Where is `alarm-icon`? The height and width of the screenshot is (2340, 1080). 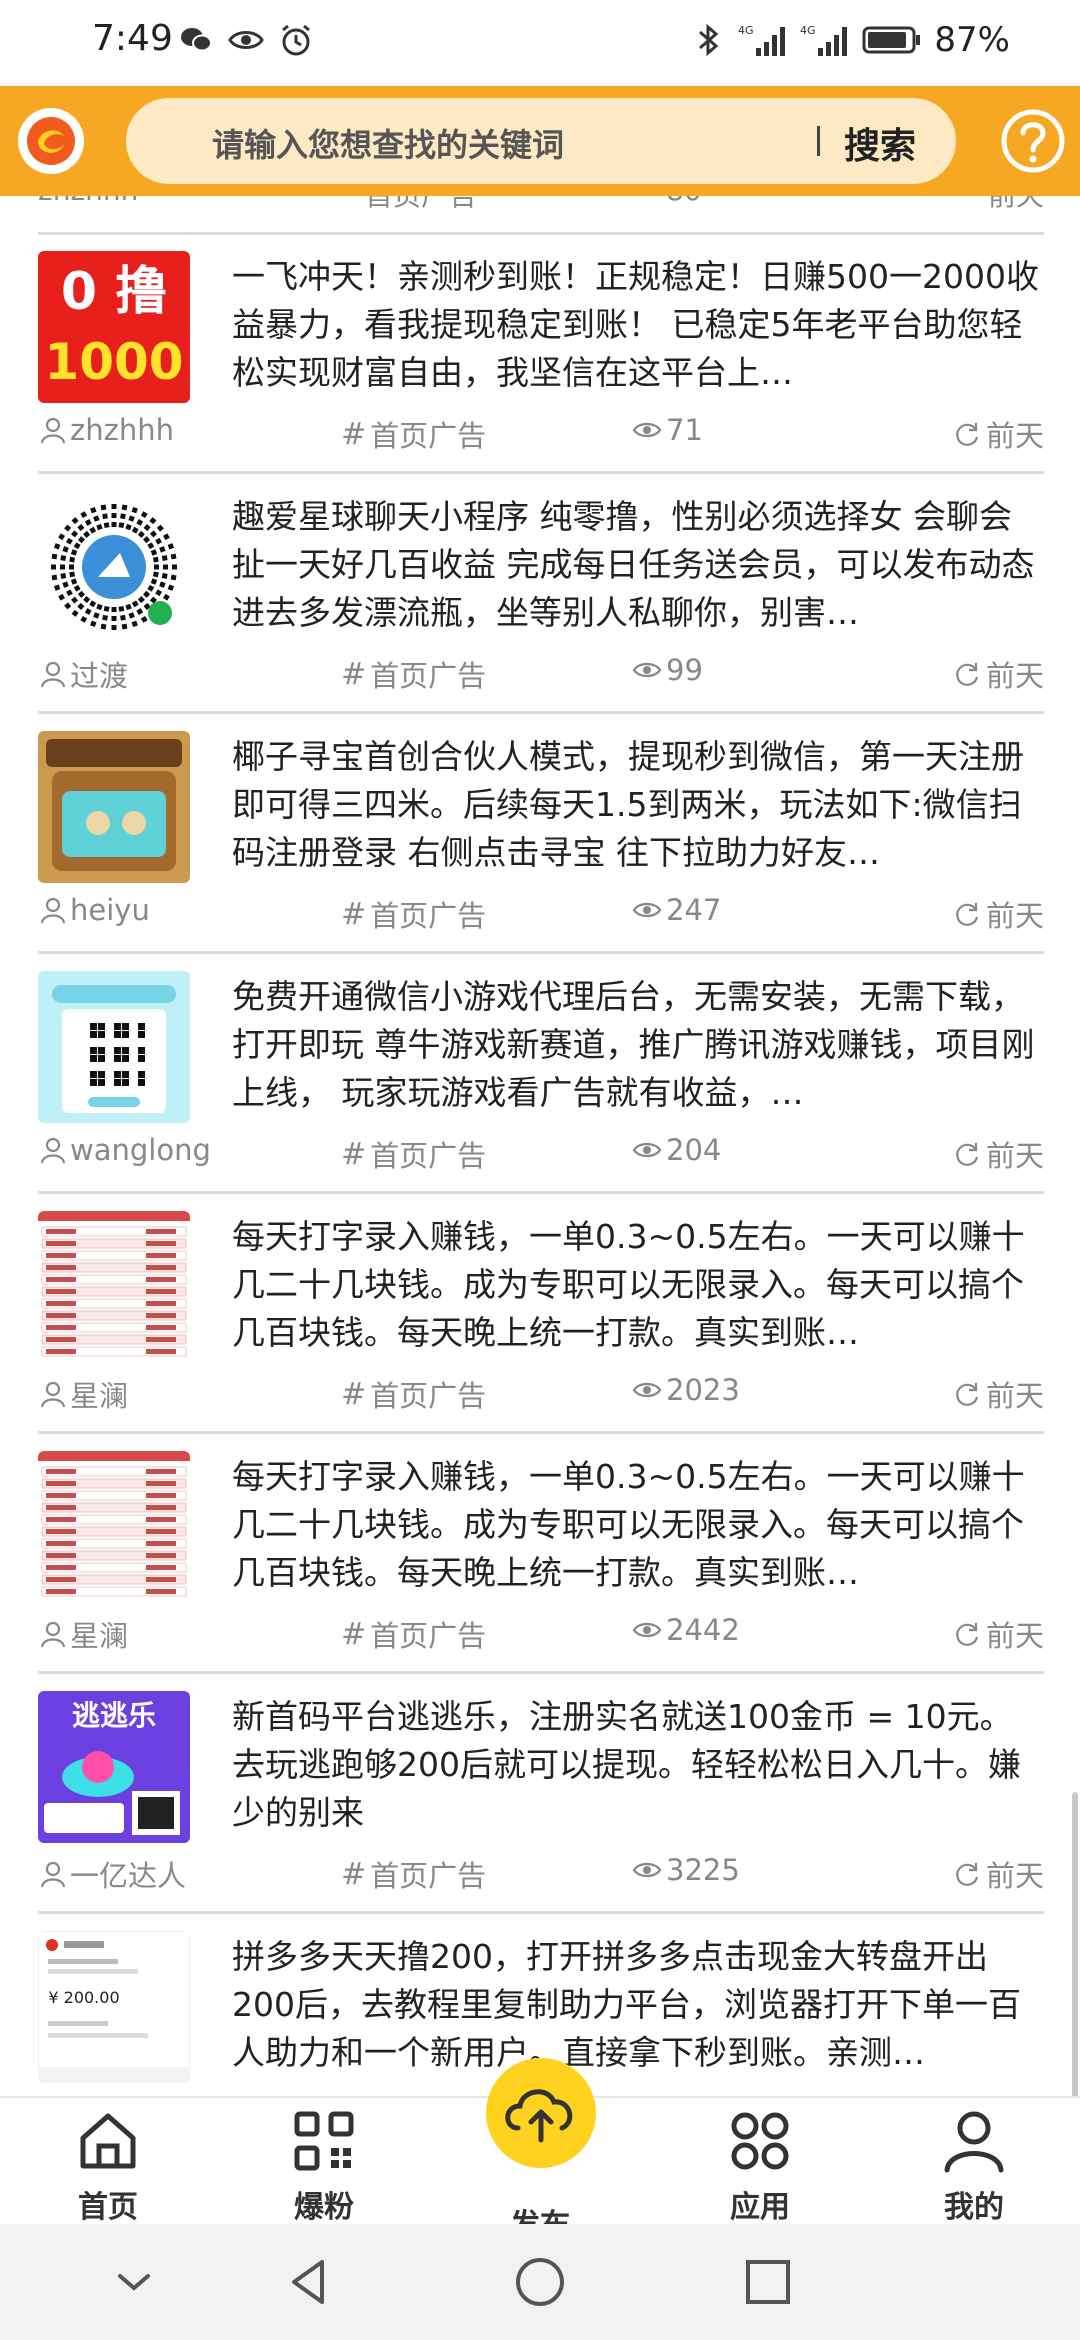 alarm-icon is located at coordinates (296, 40).